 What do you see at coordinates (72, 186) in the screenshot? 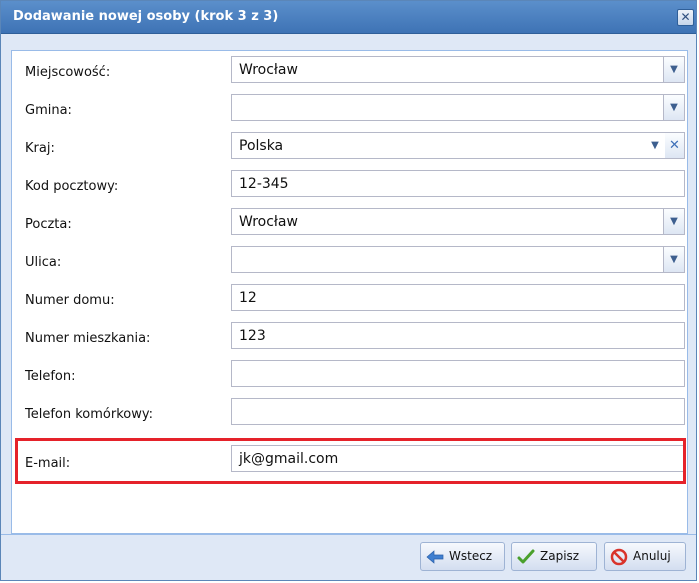
I see `field-label: Kod pocztowy:` at bounding box center [72, 186].